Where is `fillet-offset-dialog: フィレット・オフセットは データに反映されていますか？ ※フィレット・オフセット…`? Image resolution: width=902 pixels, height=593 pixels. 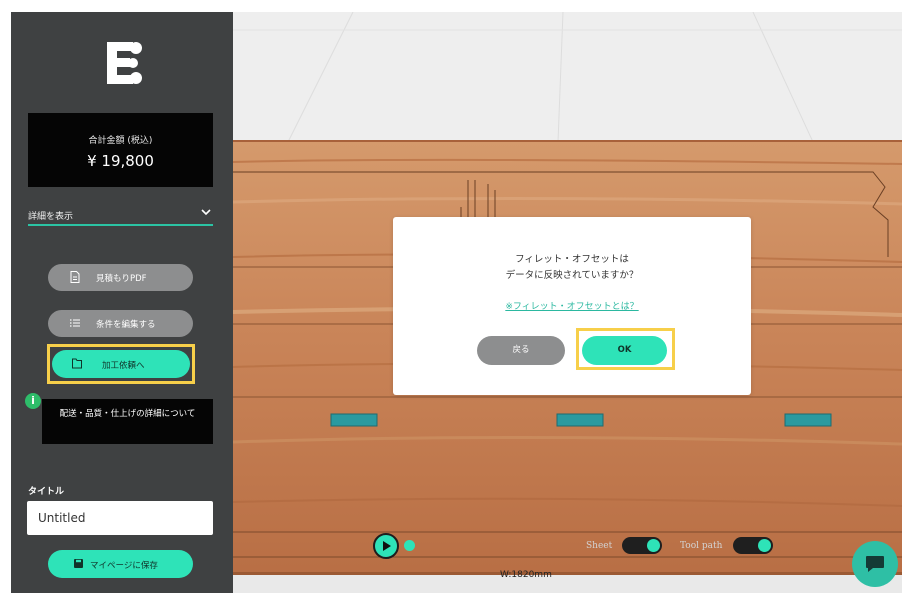
fillet-offset-dialog: フィレット・オフセットは データに反映されていますか？ ※フィレット・オフセット… is located at coordinates (572, 306).